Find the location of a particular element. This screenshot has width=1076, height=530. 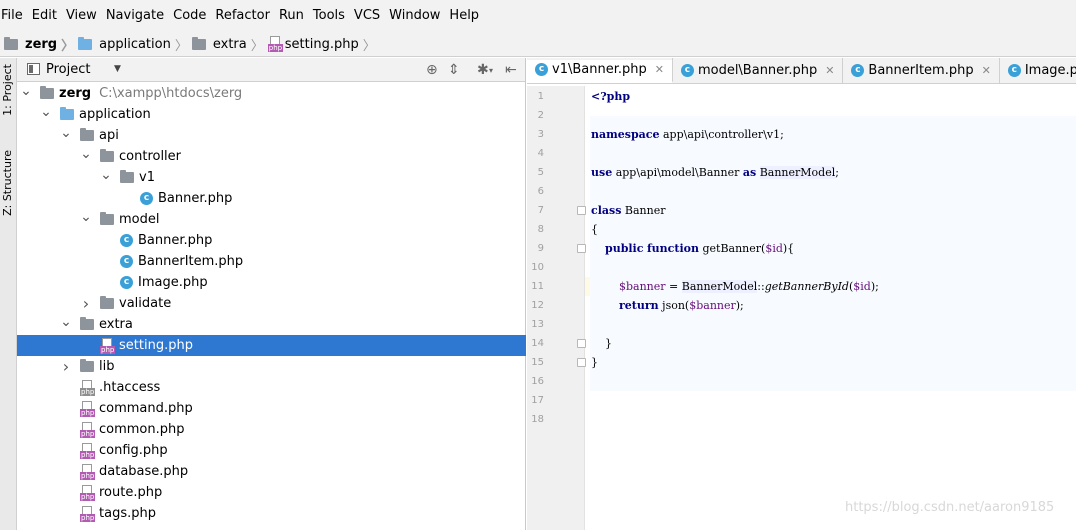

gear-dropdown-icon: ▾ is located at coordinates (491, 70).